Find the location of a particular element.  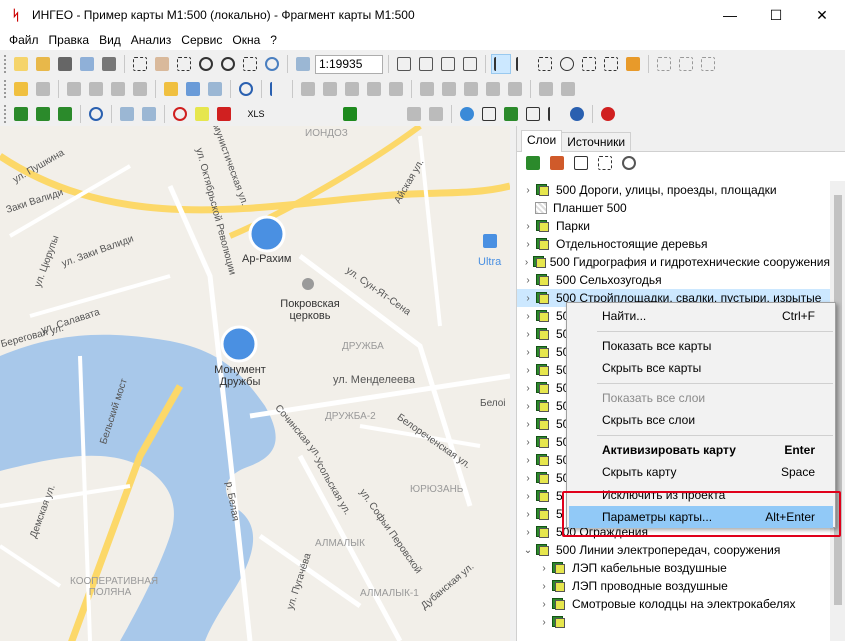

route-icon is located at coordinates (21, 114).